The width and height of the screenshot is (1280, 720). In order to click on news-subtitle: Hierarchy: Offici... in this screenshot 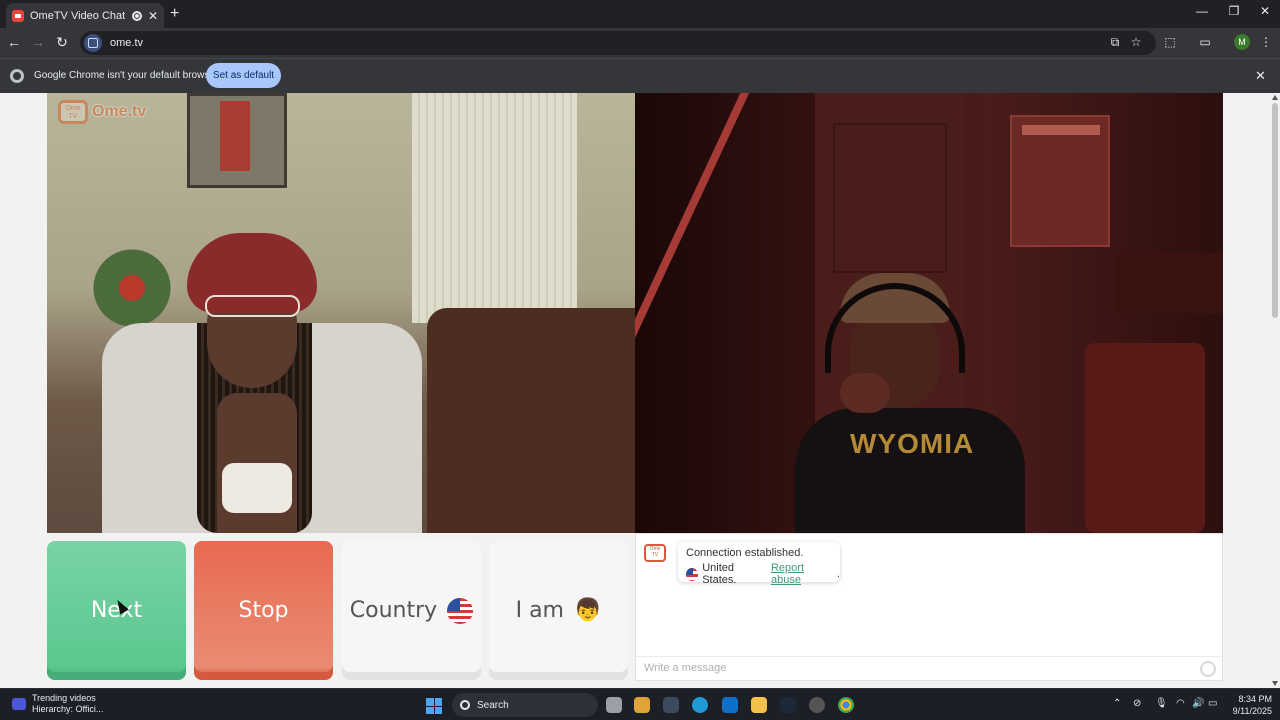, I will do `click(68, 709)`.